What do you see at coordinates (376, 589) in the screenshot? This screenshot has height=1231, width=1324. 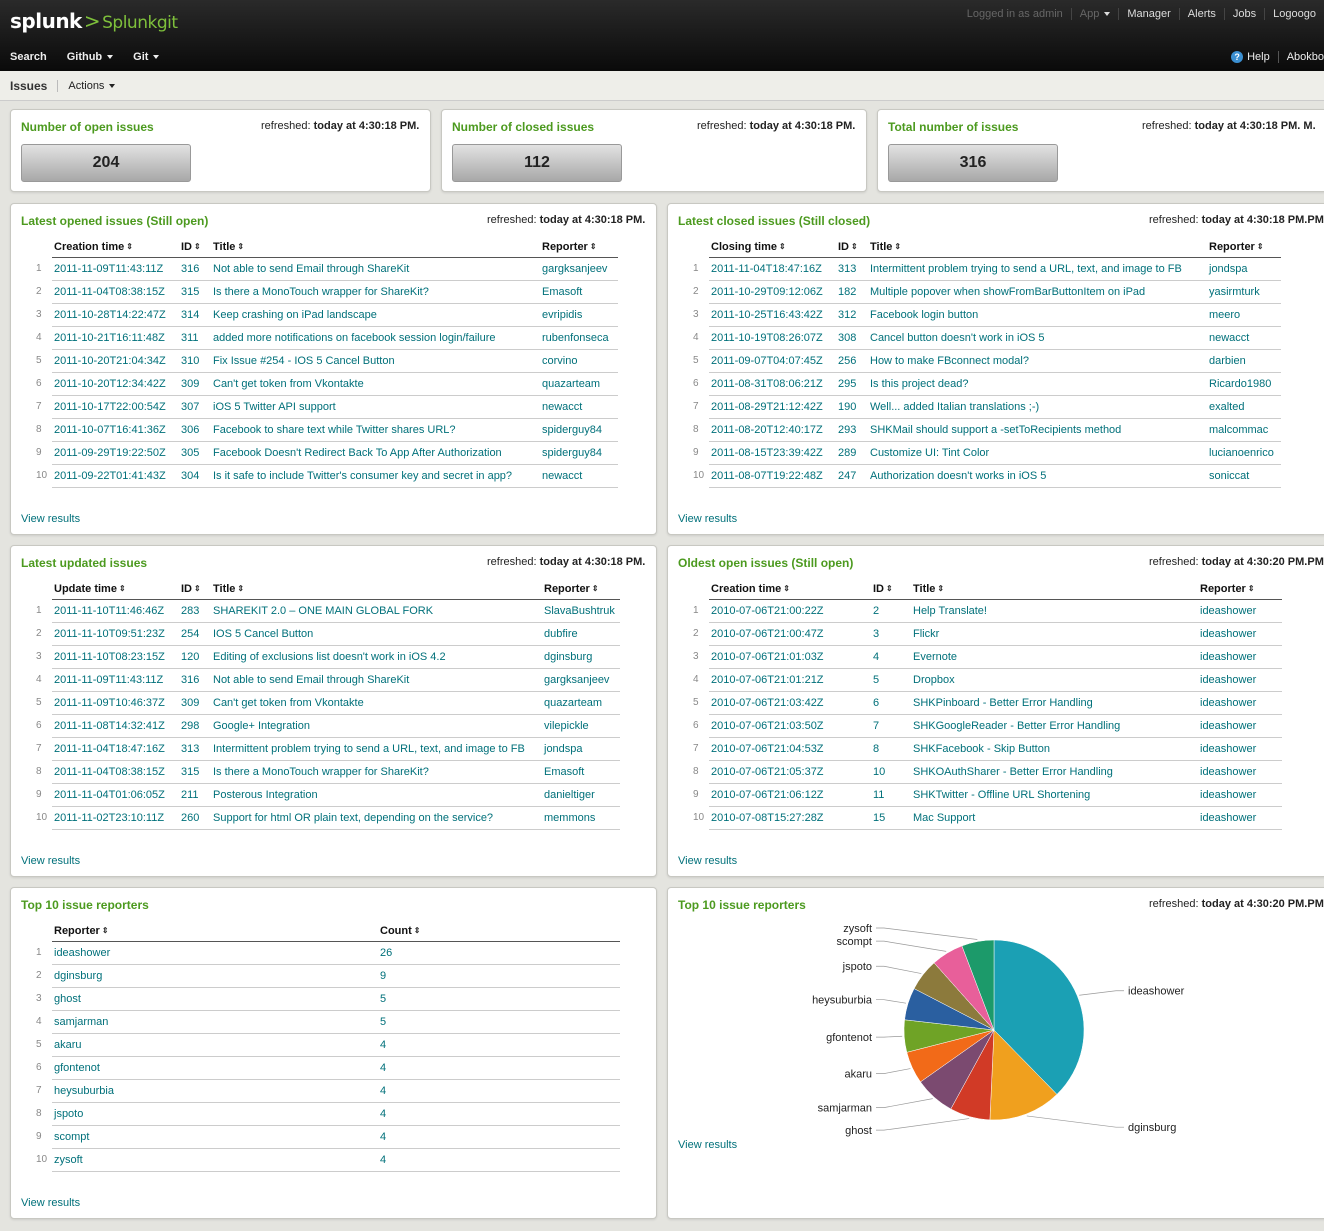 I see `column-header: Title ⇕` at bounding box center [376, 589].